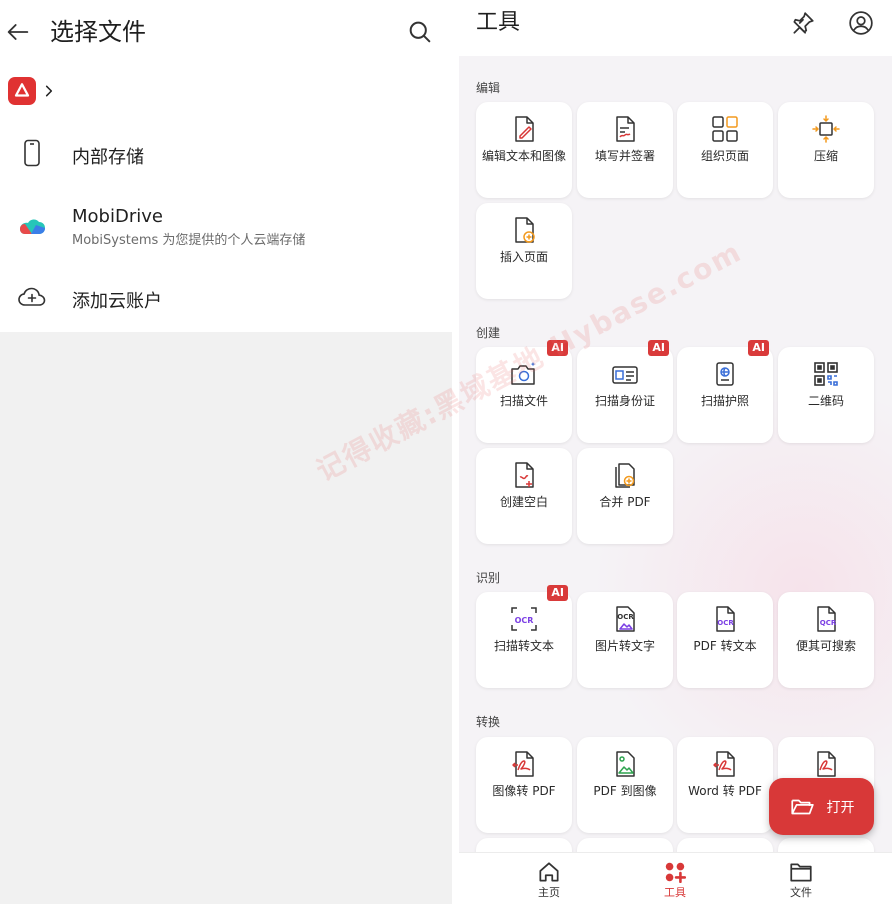  Describe the element at coordinates (524, 129) in the screenshot. I see `edit-document-icon` at that location.